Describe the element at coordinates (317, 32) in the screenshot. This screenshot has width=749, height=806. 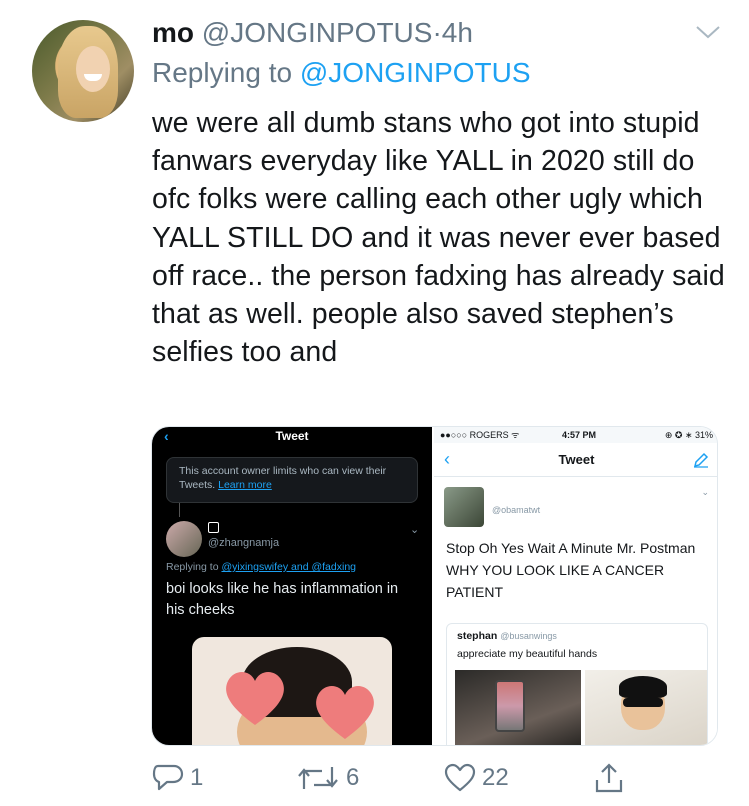
I see `user-handle: @JONGINPOTUS` at that location.